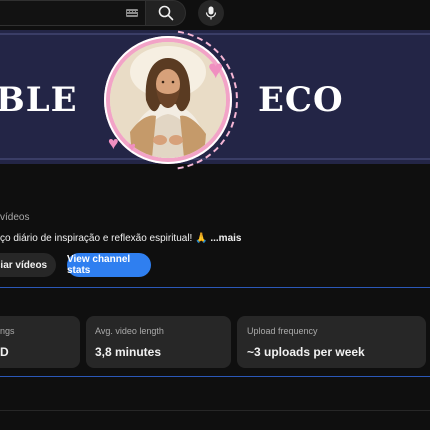 This screenshot has width=430, height=430. I want to click on stat-label: Upload frequency, so click(282, 331).